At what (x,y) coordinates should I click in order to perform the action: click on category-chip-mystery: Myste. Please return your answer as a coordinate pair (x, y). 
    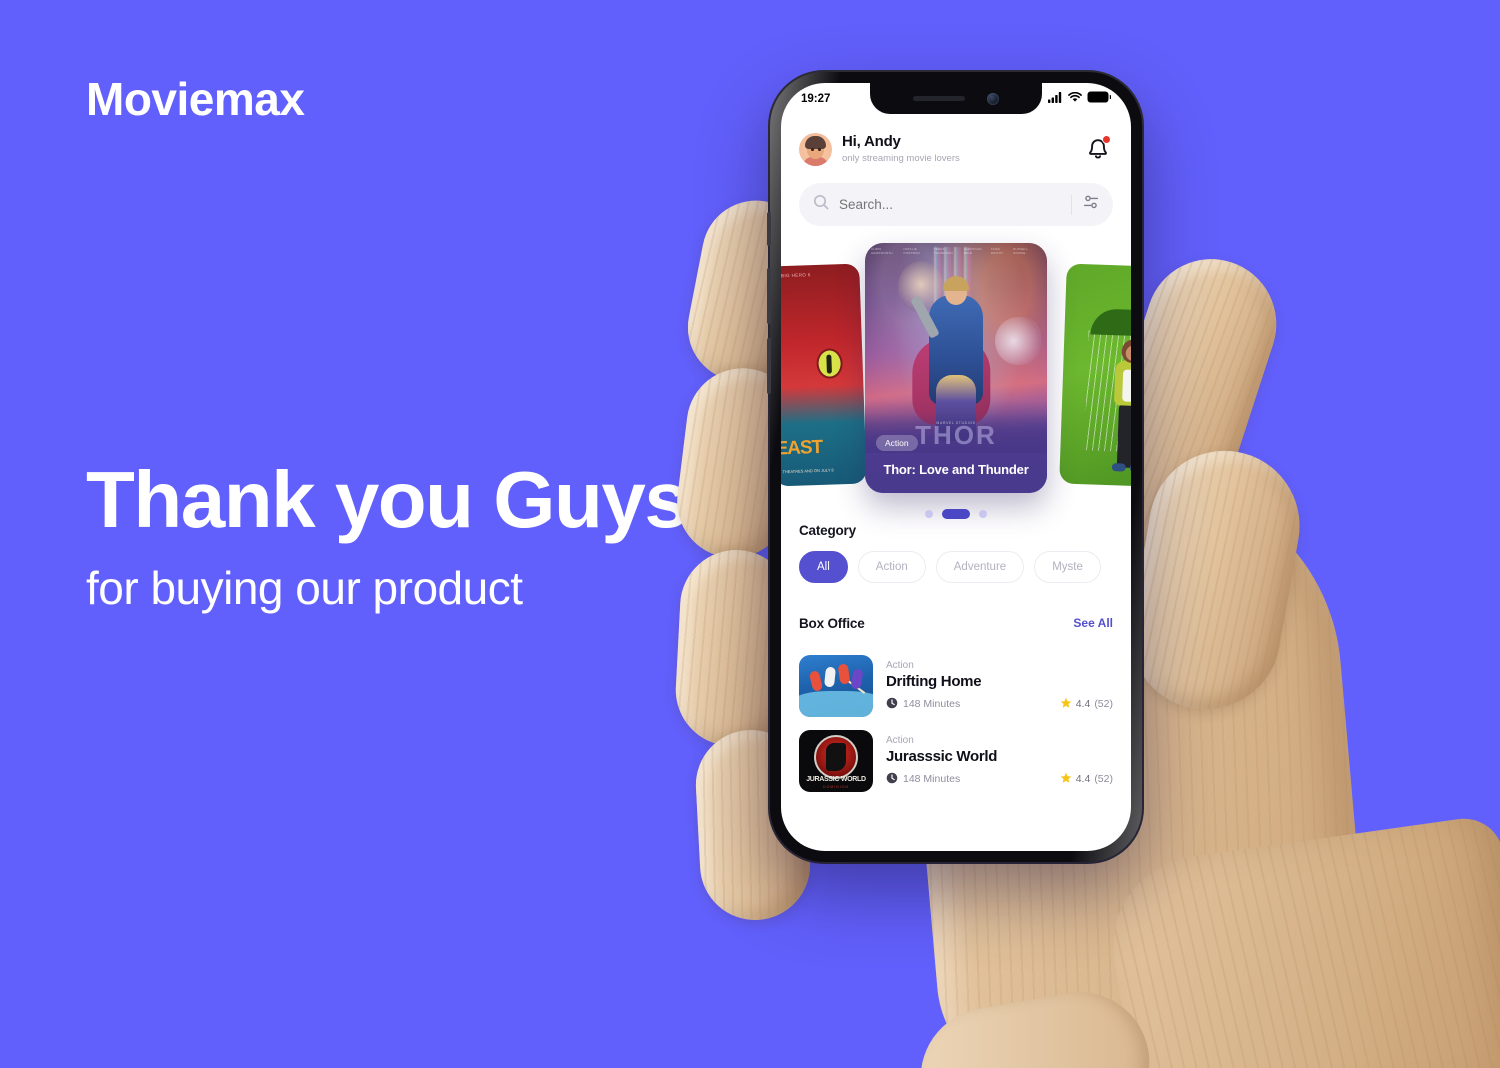
    Looking at the image, I should click on (1067, 567).